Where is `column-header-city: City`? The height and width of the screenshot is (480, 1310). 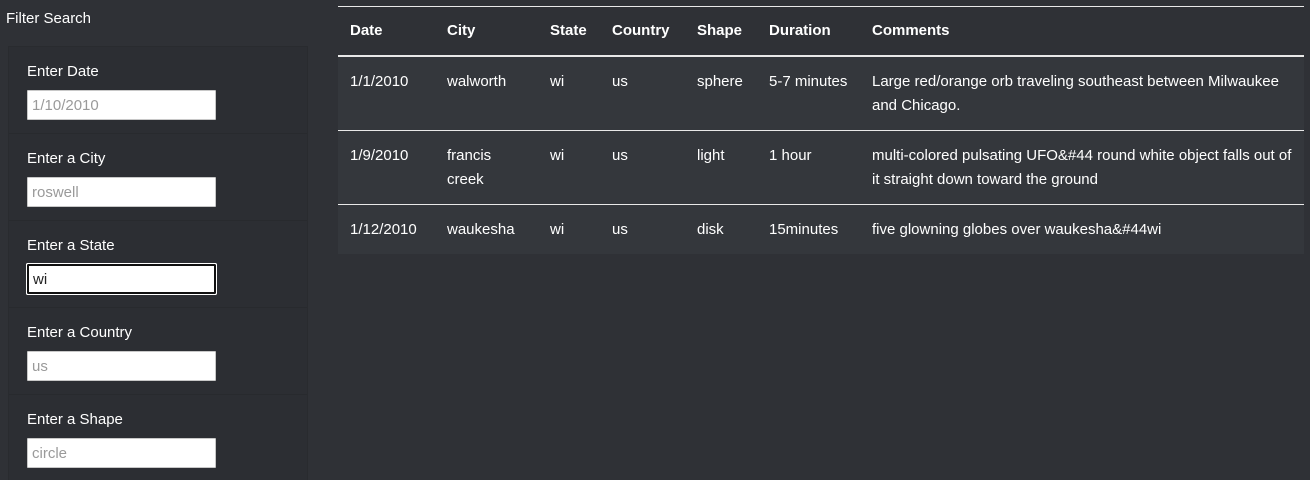 column-header-city: City is located at coordinates (461, 31).